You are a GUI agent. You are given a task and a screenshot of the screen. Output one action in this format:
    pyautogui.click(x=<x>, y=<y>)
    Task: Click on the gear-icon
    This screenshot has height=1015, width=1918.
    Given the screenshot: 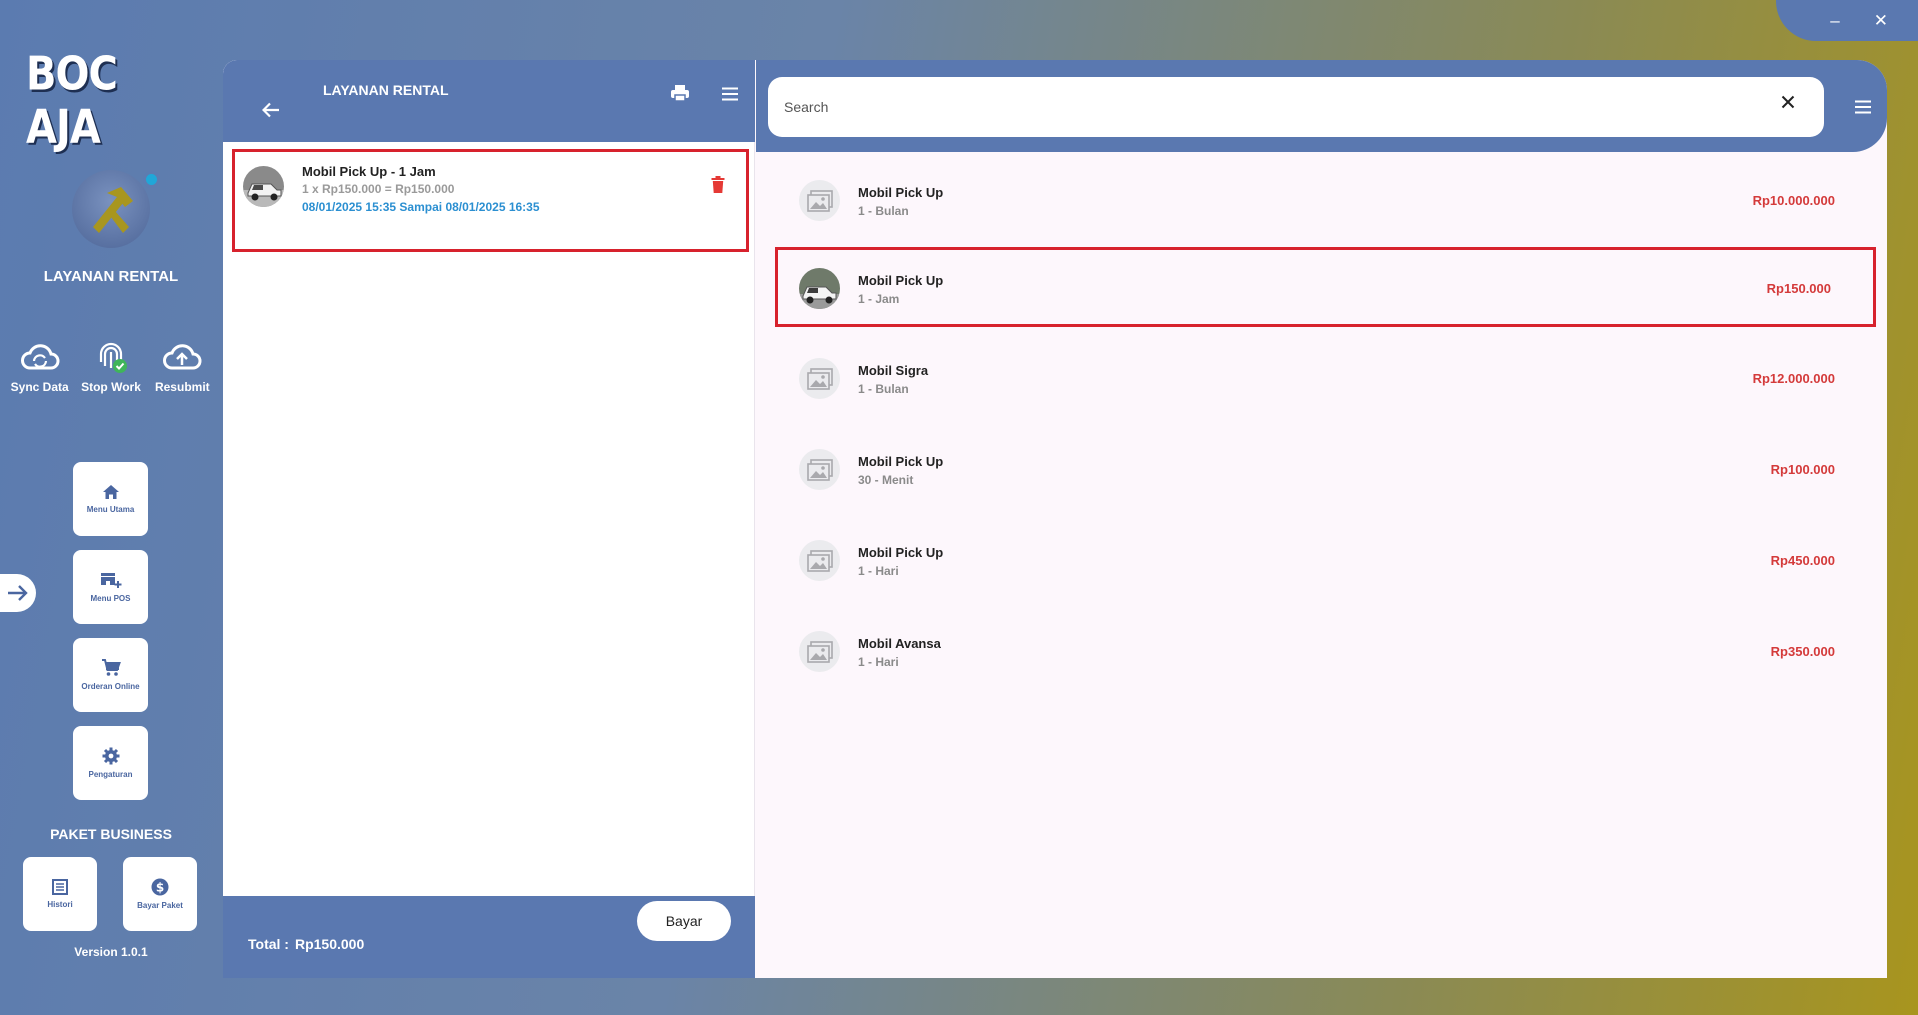 What is the action you would take?
    pyautogui.click(x=110, y=756)
    